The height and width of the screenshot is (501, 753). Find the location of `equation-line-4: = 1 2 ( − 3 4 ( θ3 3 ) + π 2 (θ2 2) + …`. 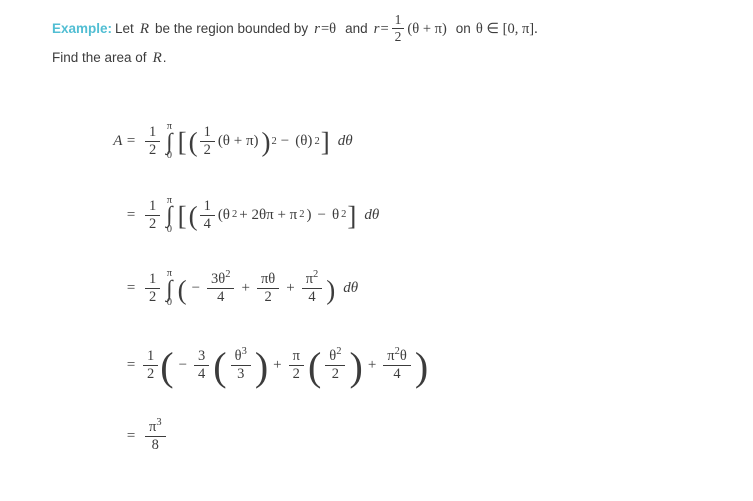

equation-line-4: = 1 2 ( − 3 4 ( θ3 3 ) + π 2 (θ2 2) + … is located at coordinates (262, 367).